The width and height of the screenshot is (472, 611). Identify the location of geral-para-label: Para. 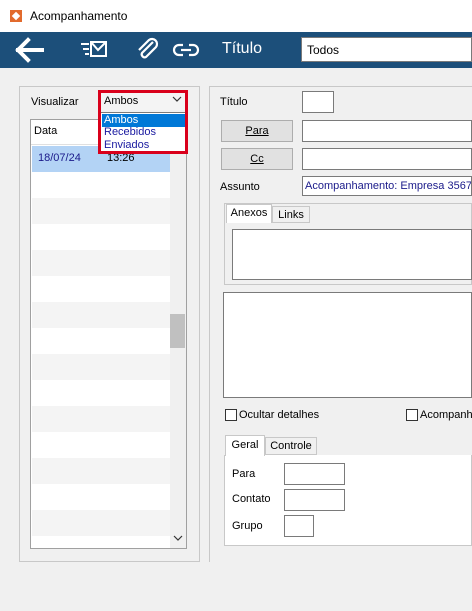
(244, 474).